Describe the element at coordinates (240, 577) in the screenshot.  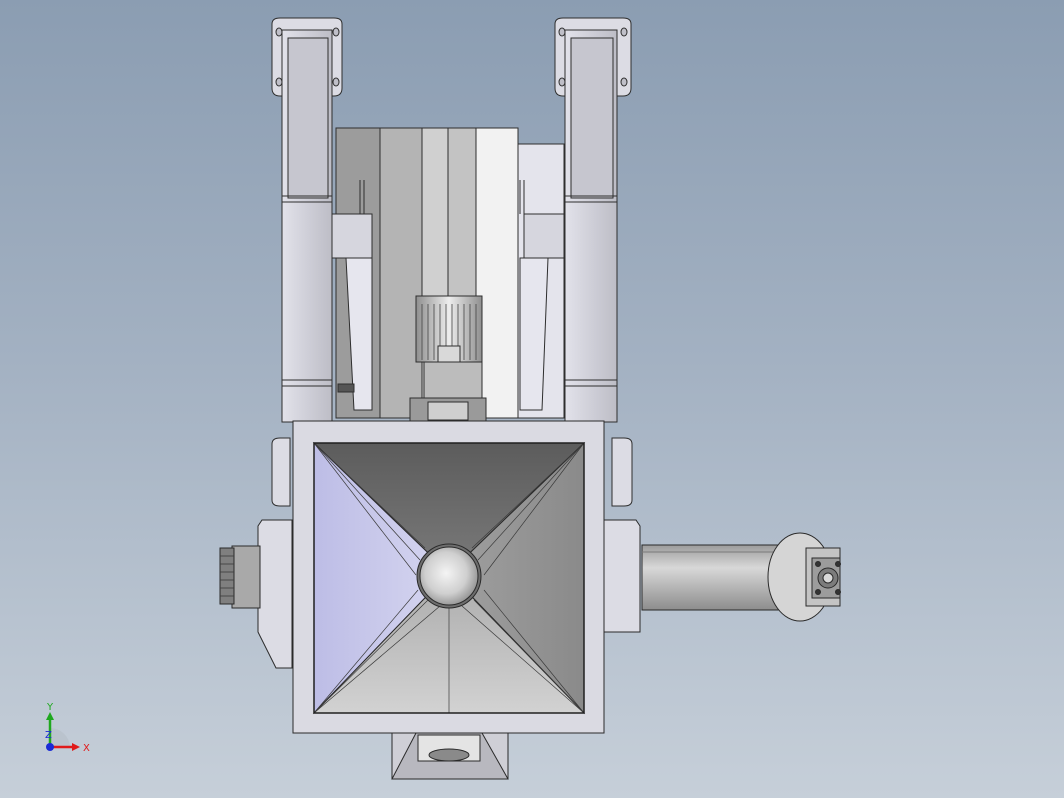
I see `left-cable-gland` at that location.